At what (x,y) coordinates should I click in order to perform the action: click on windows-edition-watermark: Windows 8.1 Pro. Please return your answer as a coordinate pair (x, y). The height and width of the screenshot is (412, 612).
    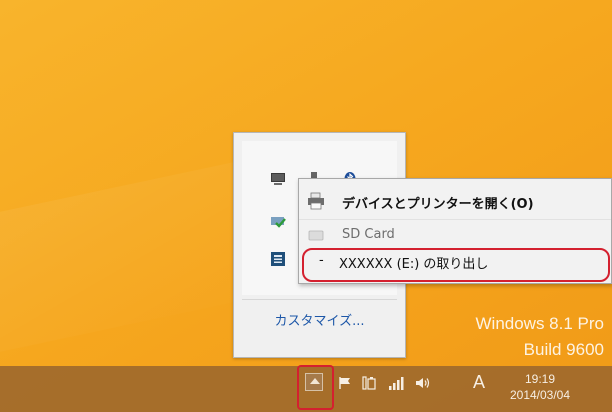
    Looking at the image, I should click on (540, 323).